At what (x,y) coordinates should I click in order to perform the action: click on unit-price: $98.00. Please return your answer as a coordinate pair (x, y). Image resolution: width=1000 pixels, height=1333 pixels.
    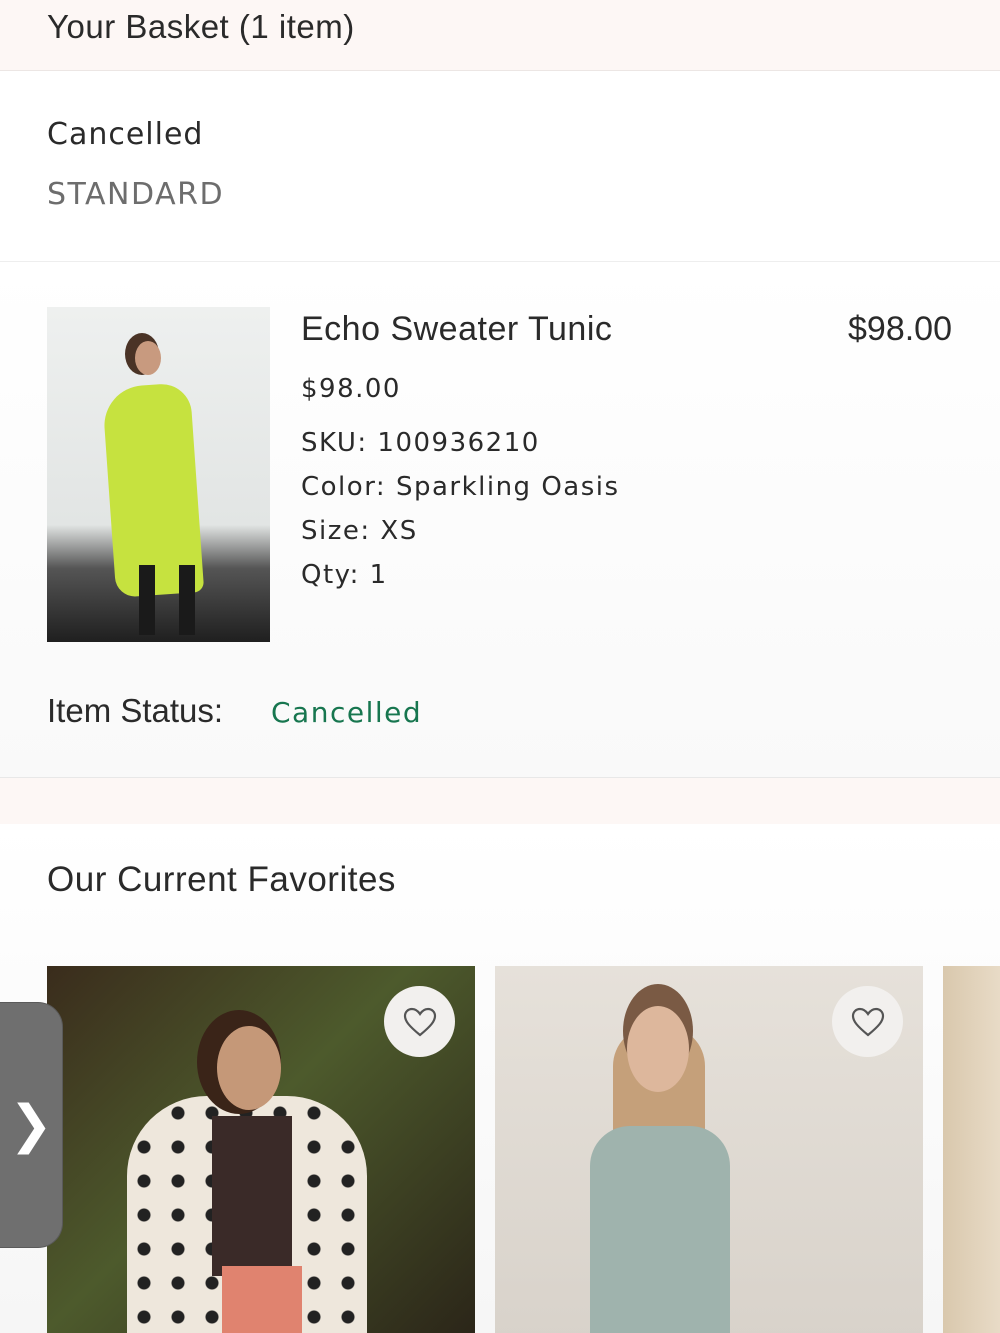
    Looking at the image, I should click on (351, 389).